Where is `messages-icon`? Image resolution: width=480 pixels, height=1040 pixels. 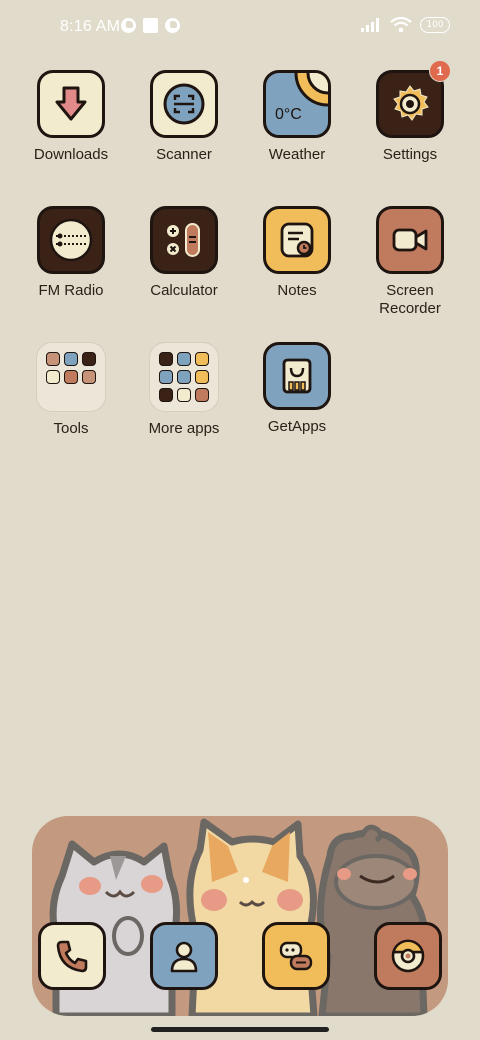 messages-icon is located at coordinates (296, 956).